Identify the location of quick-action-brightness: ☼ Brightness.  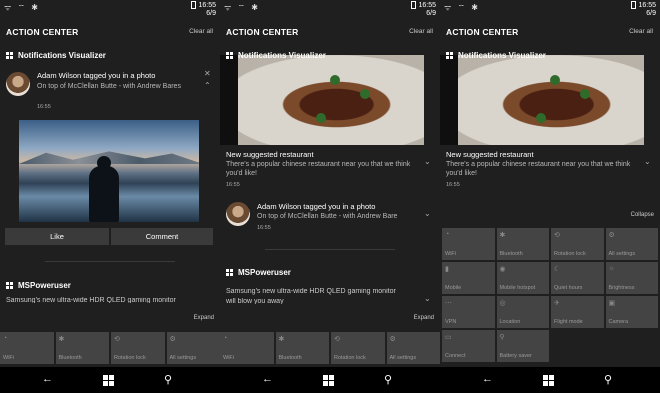
(631, 278).